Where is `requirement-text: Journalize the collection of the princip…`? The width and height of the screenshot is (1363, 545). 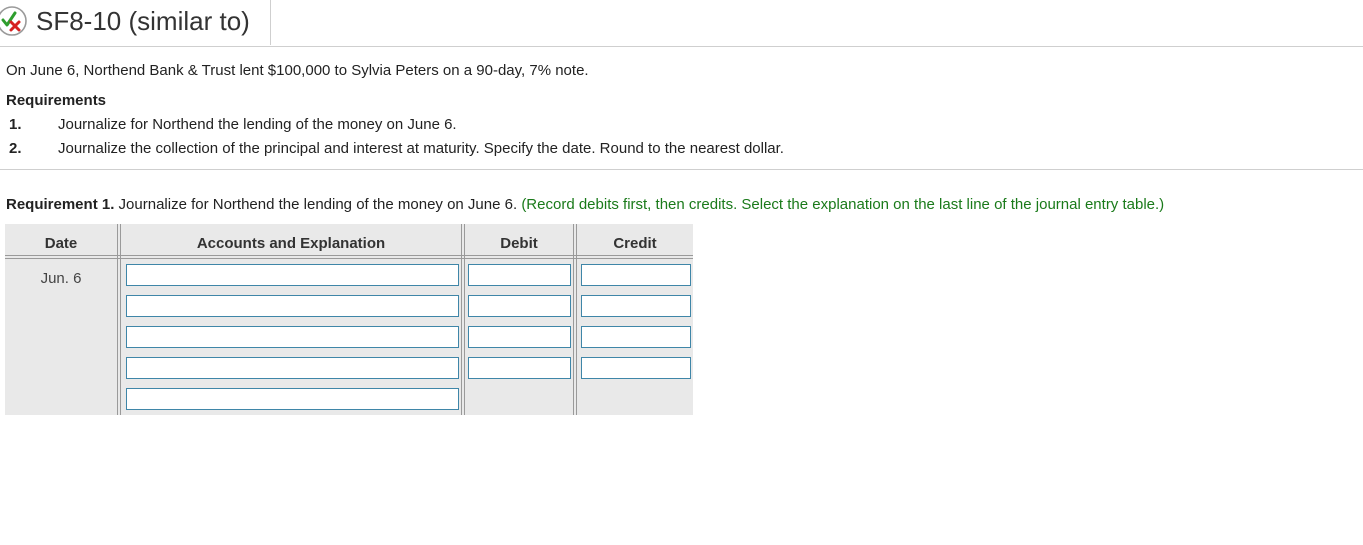
requirement-text: Journalize the collection of the princip… is located at coordinates (421, 148).